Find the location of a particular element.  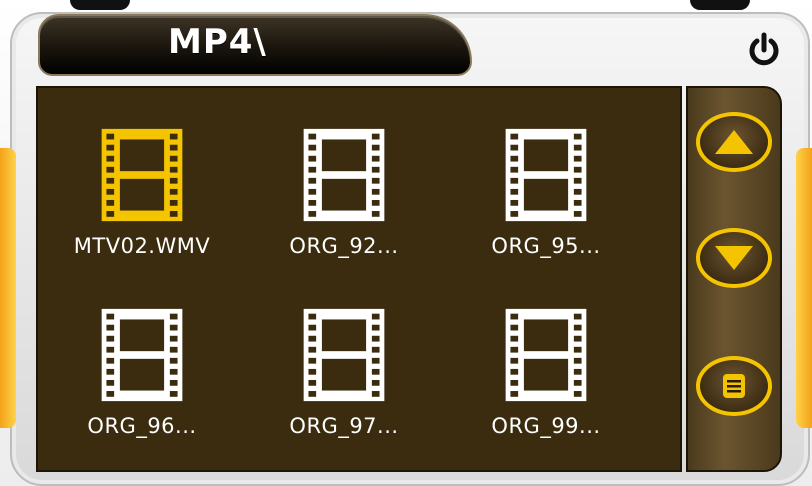

list-menu-icon is located at coordinates (734, 386).